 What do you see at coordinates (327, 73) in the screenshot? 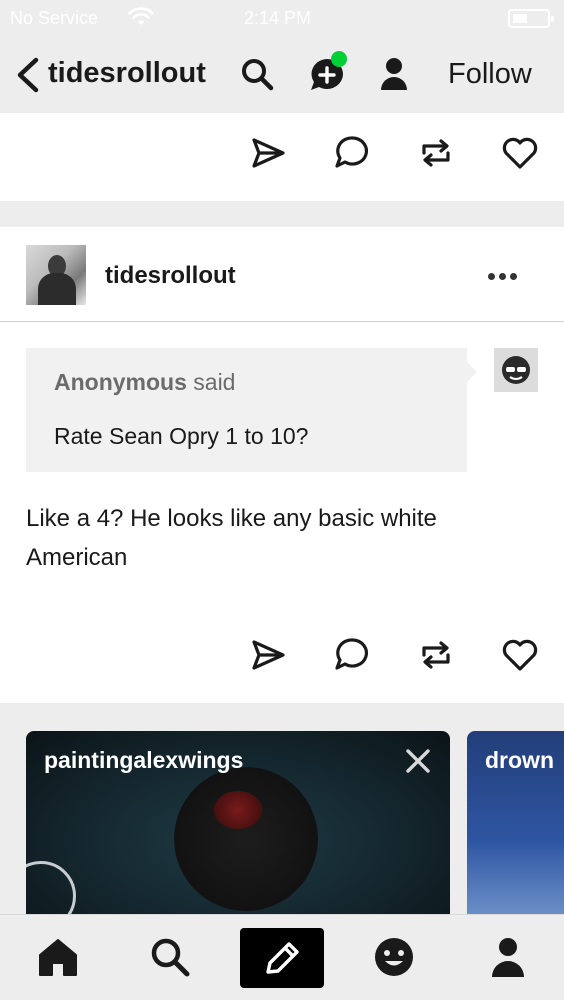
I see `chat-plus-icon` at bounding box center [327, 73].